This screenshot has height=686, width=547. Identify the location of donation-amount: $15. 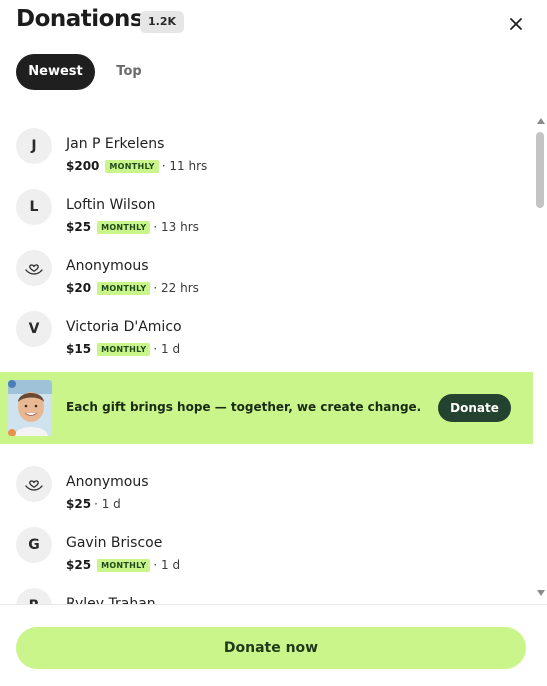
(79, 349).